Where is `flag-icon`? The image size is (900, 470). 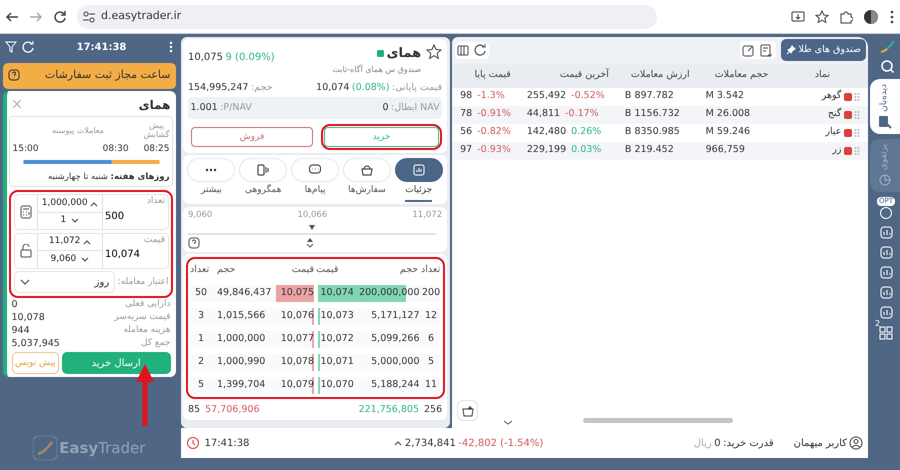 flag-icon is located at coordinates (848, 96).